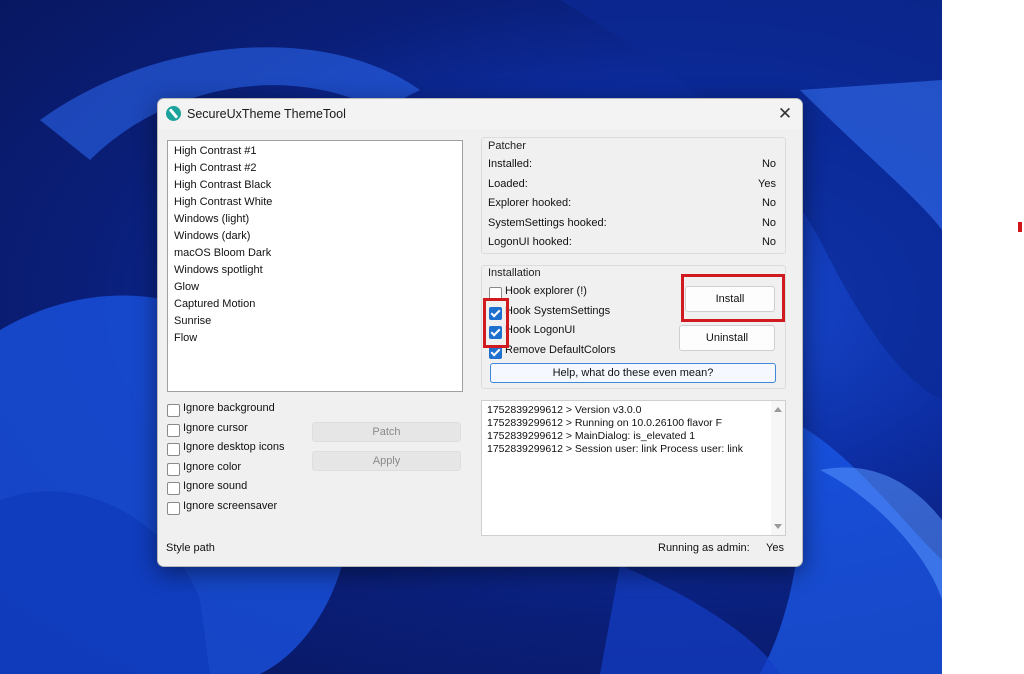  I want to click on theme-list-item: Flow, so click(315, 338).